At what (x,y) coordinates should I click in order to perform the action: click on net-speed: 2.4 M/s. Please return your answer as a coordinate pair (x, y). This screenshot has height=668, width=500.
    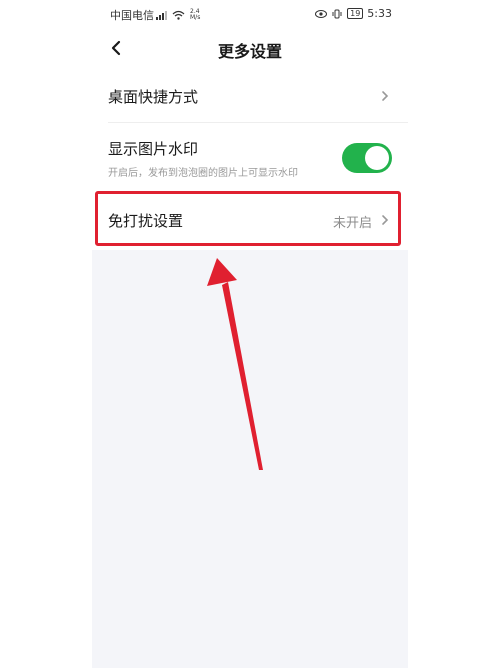
    Looking at the image, I should click on (195, 15).